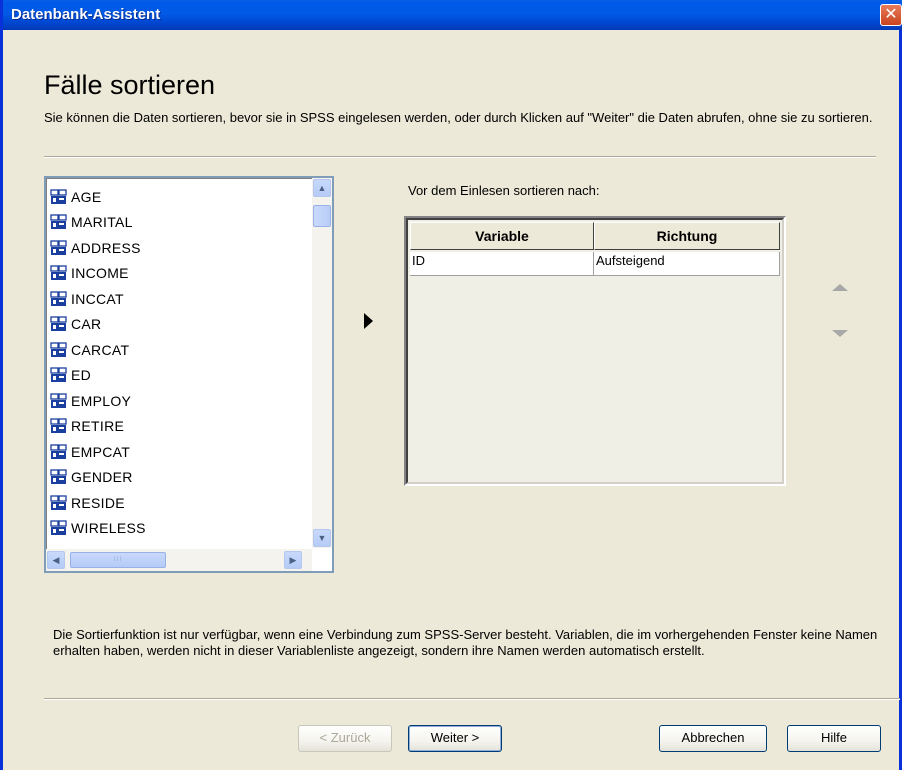 Image resolution: width=902 pixels, height=770 pixels. I want to click on scroll-left-button: ◀, so click(56, 560).